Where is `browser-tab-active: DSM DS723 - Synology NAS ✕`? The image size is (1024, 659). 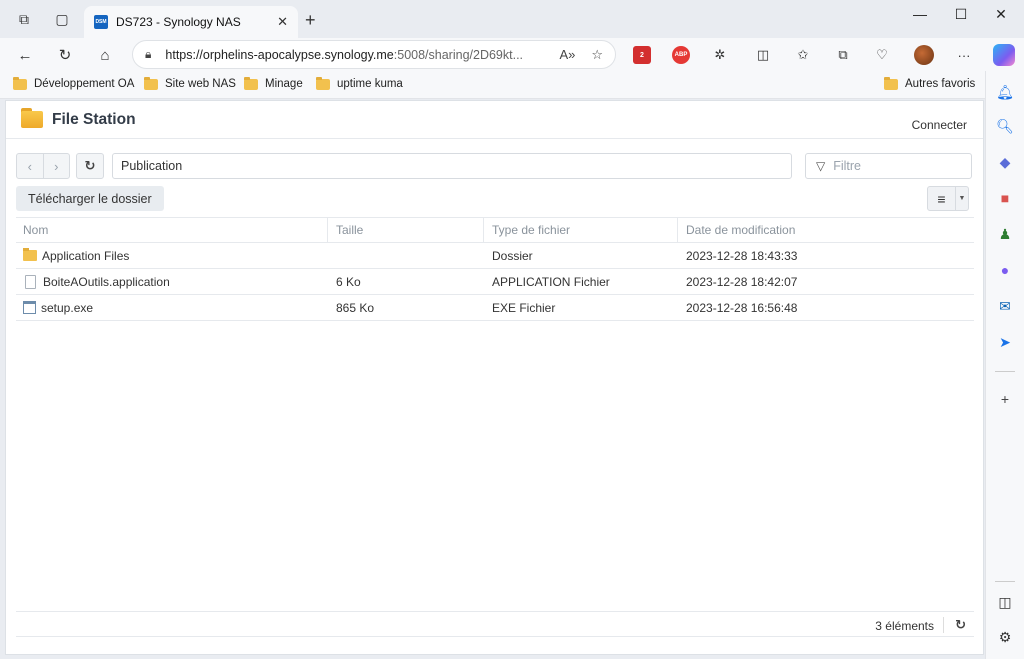 browser-tab-active: DSM DS723 - Synology NAS ✕ is located at coordinates (191, 22).